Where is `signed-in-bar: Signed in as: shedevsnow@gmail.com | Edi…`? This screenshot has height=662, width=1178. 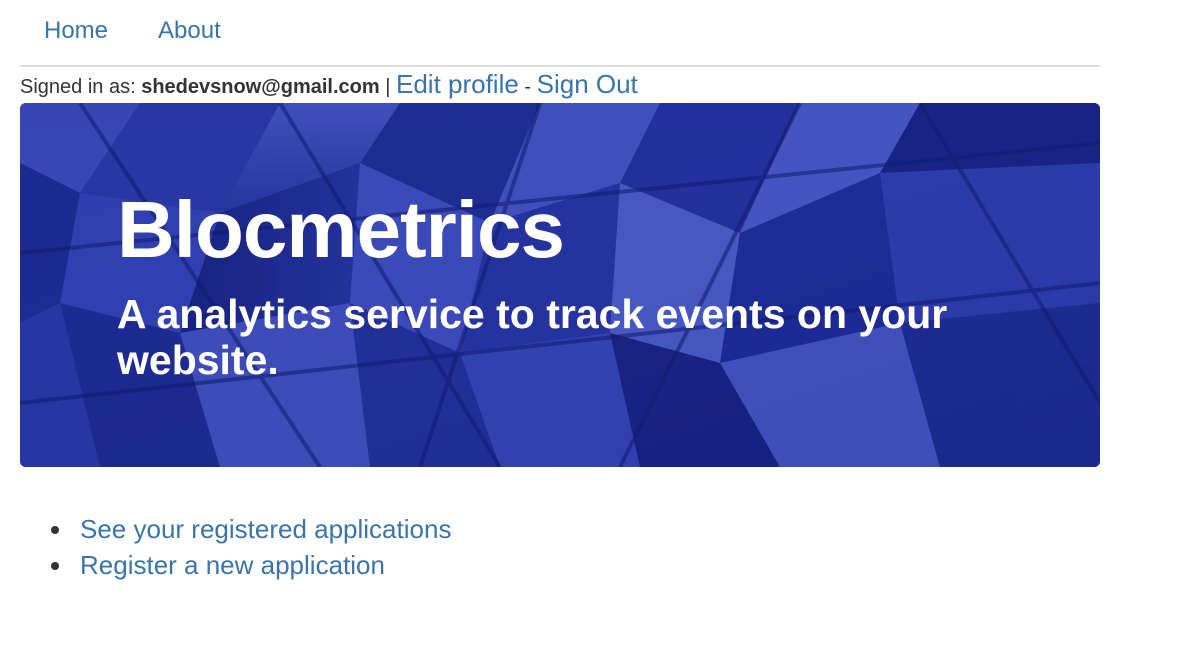 signed-in-bar: Signed in as: shedevsnow@gmail.com | Edi… is located at coordinates (560, 87).